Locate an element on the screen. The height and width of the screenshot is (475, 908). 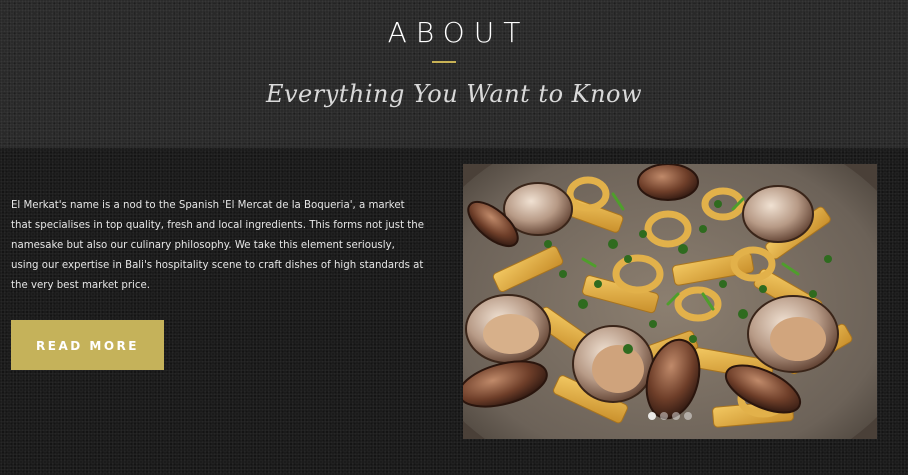
title-divider is located at coordinates (444, 62).